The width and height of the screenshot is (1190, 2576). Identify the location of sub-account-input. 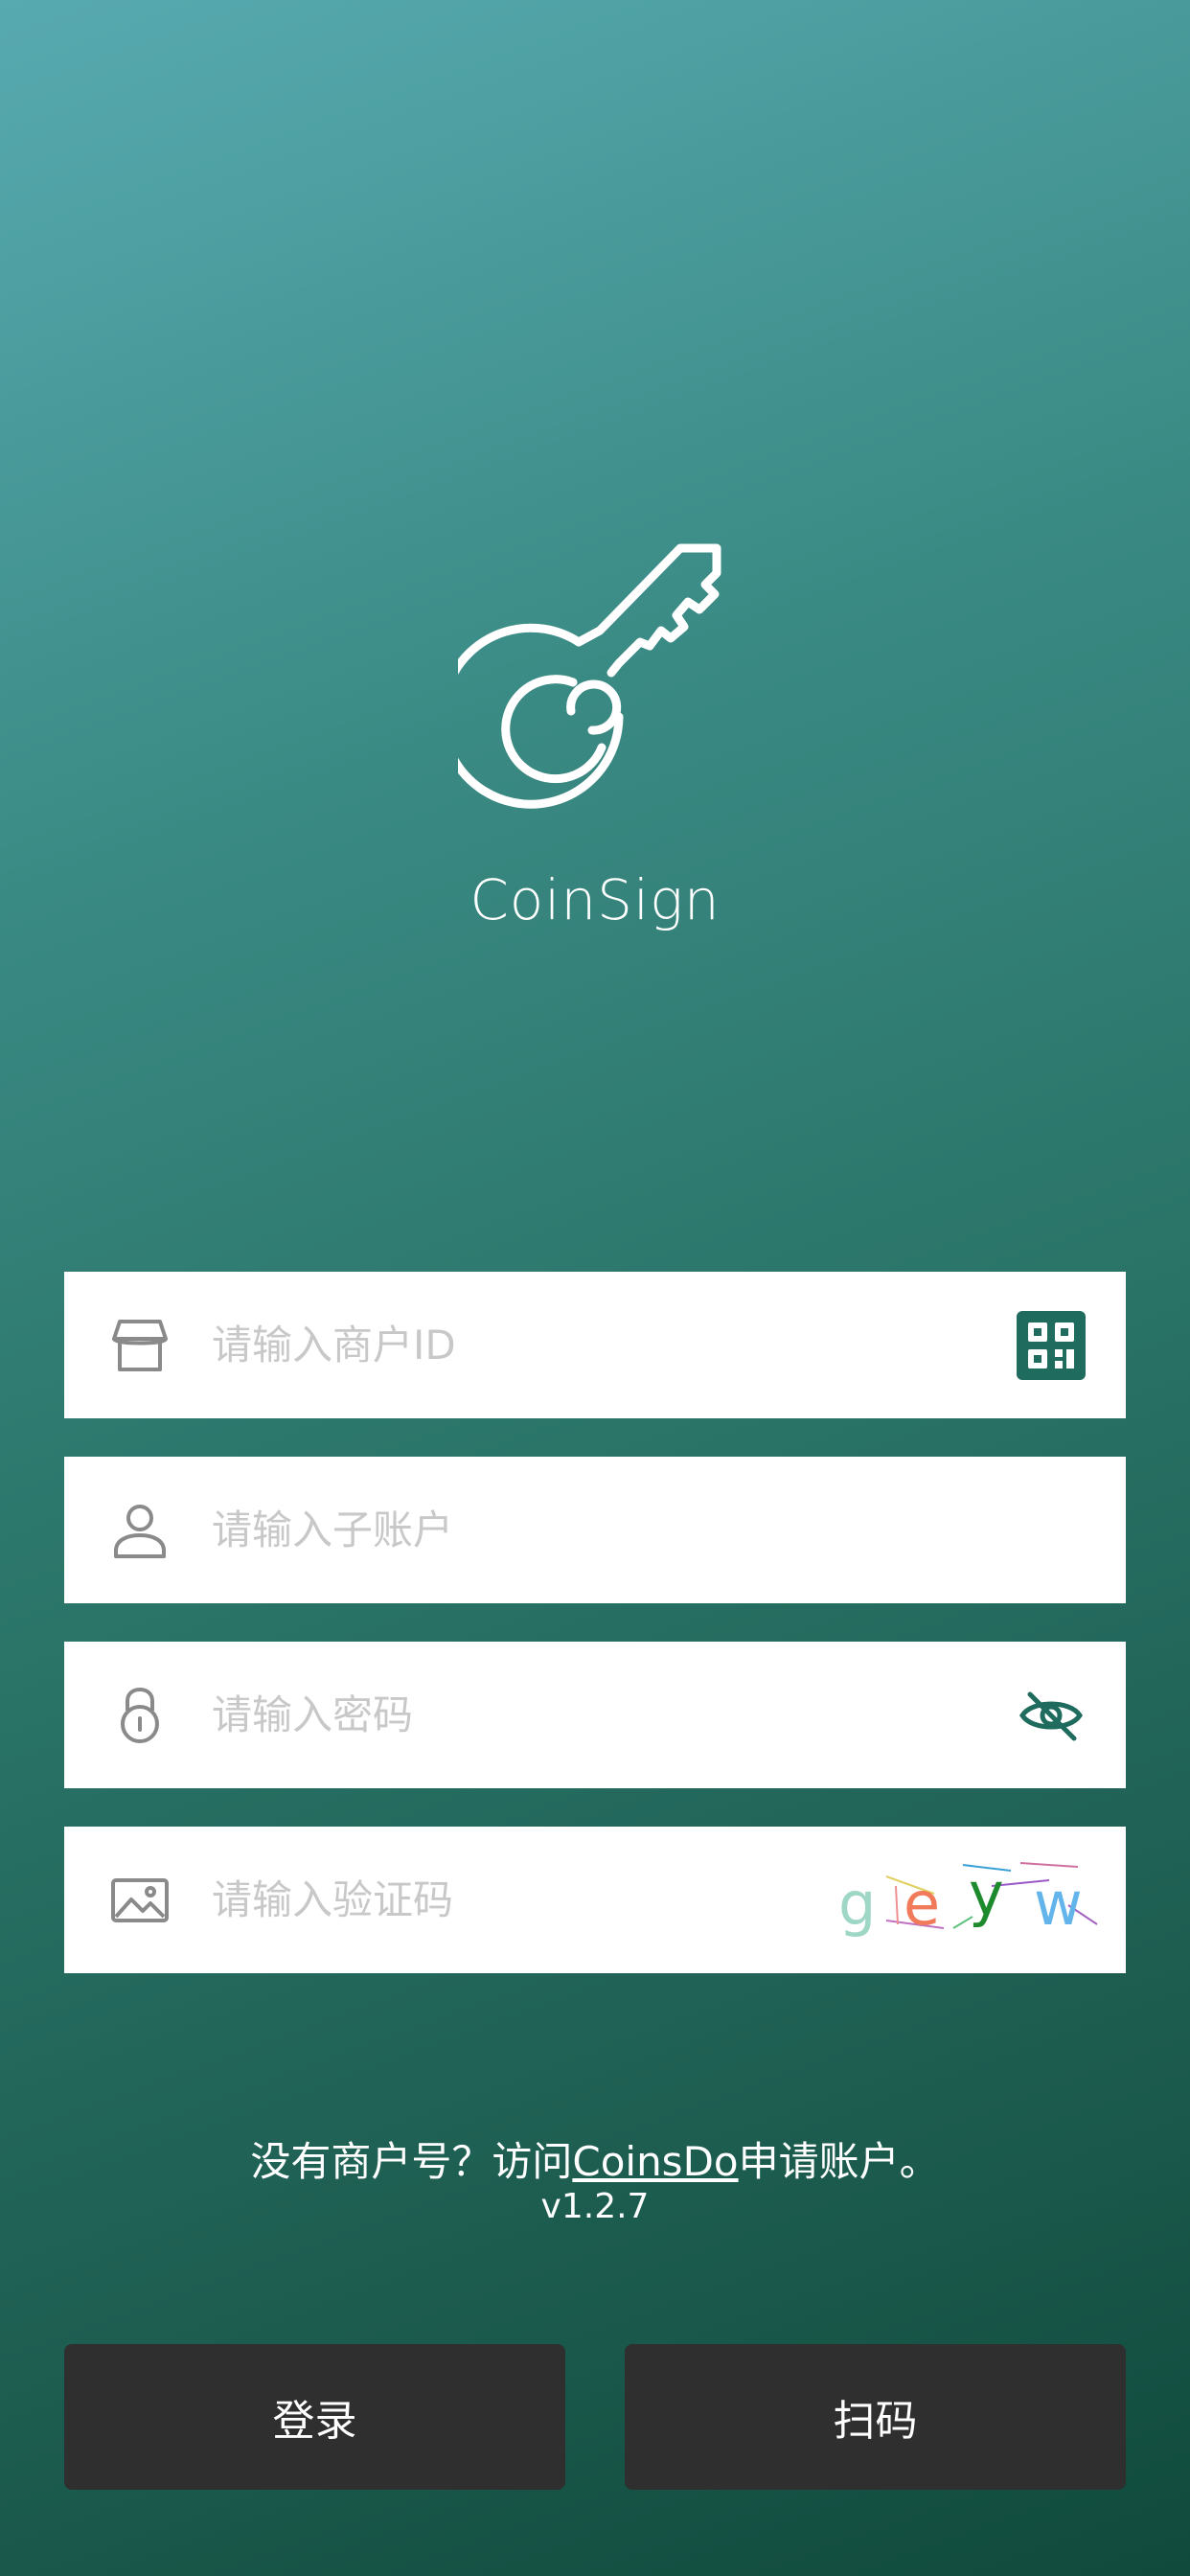
(668, 1530).